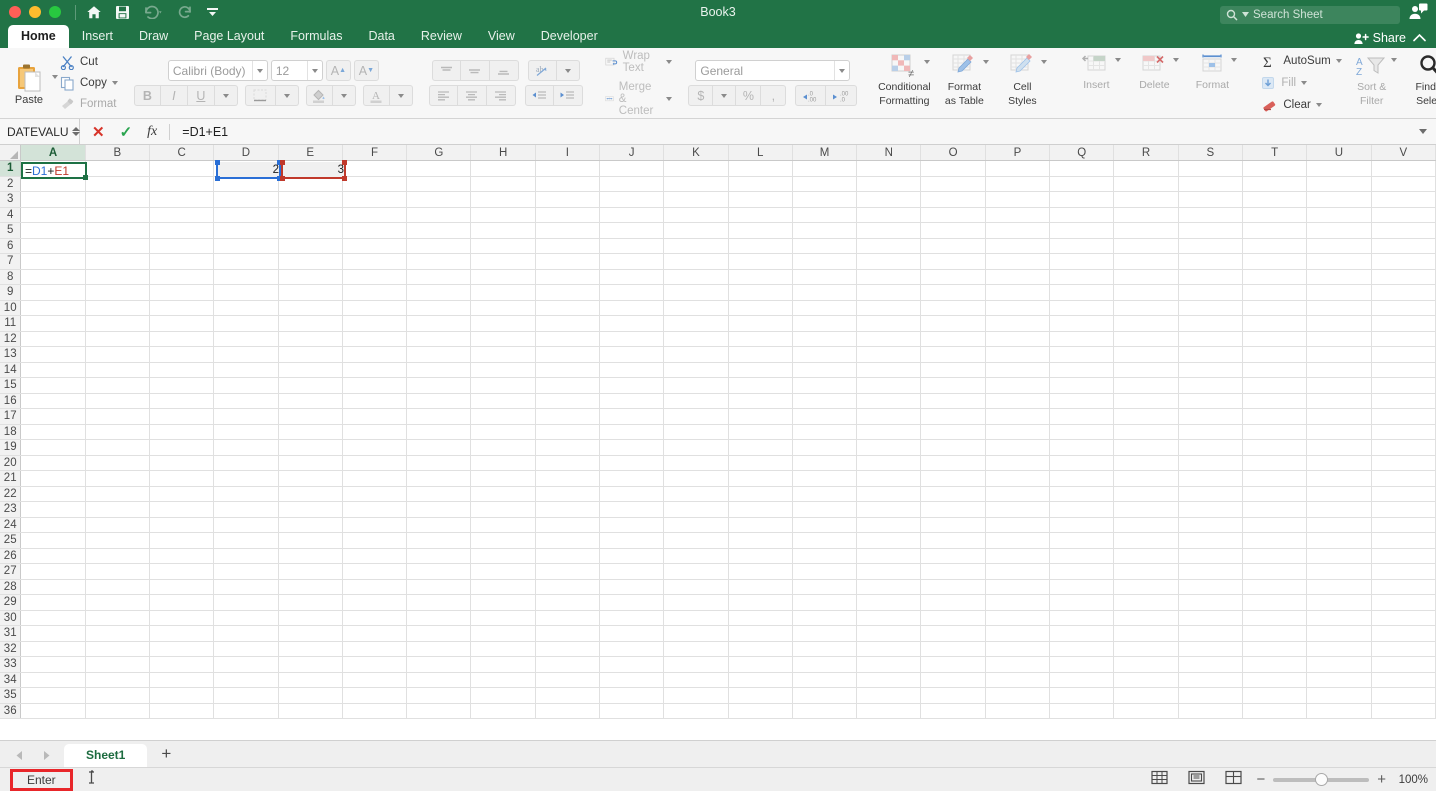 The width and height of the screenshot is (1436, 793). Describe the element at coordinates (375, 602) in the screenshot. I see `cell-F29` at that location.